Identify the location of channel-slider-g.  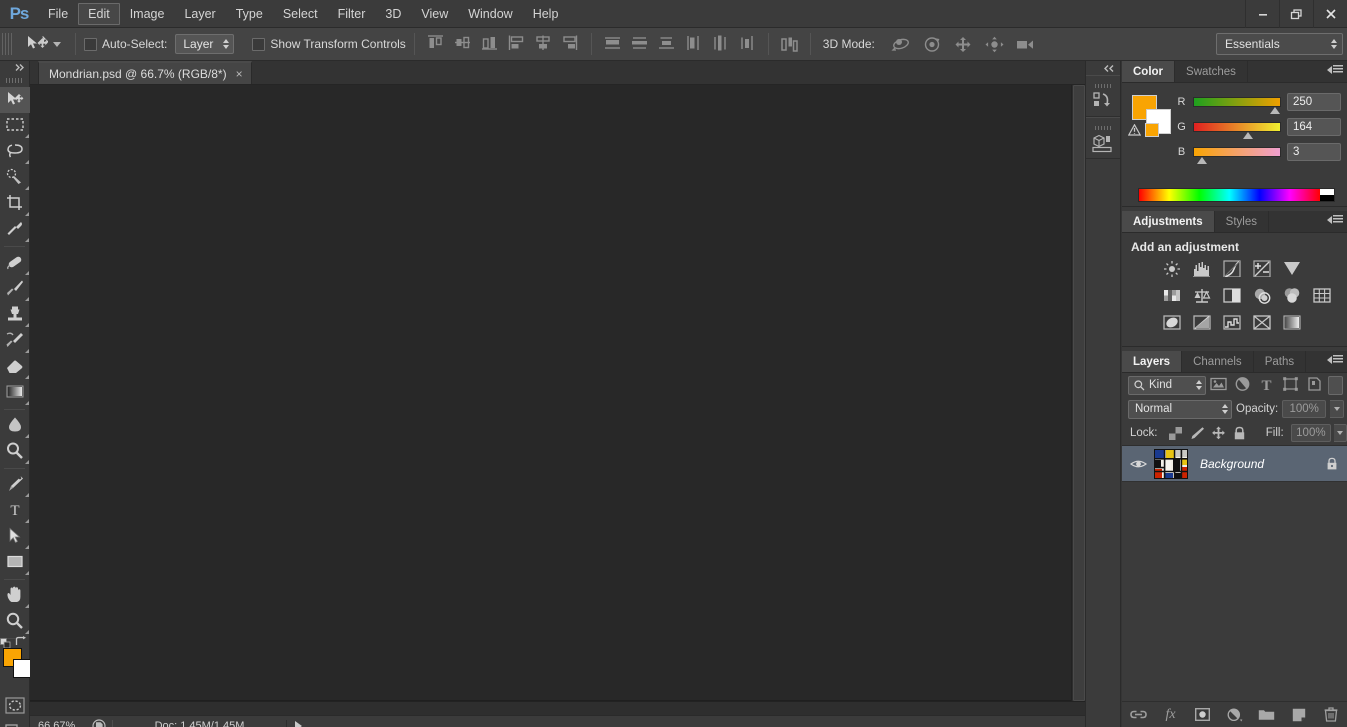
(1237, 130).